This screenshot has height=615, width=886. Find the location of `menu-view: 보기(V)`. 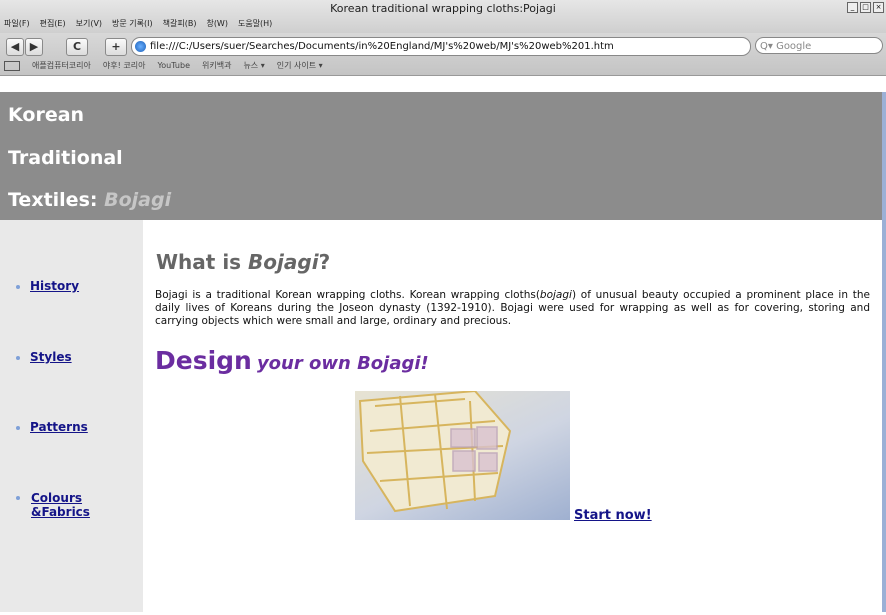

menu-view: 보기(V) is located at coordinates (89, 23).